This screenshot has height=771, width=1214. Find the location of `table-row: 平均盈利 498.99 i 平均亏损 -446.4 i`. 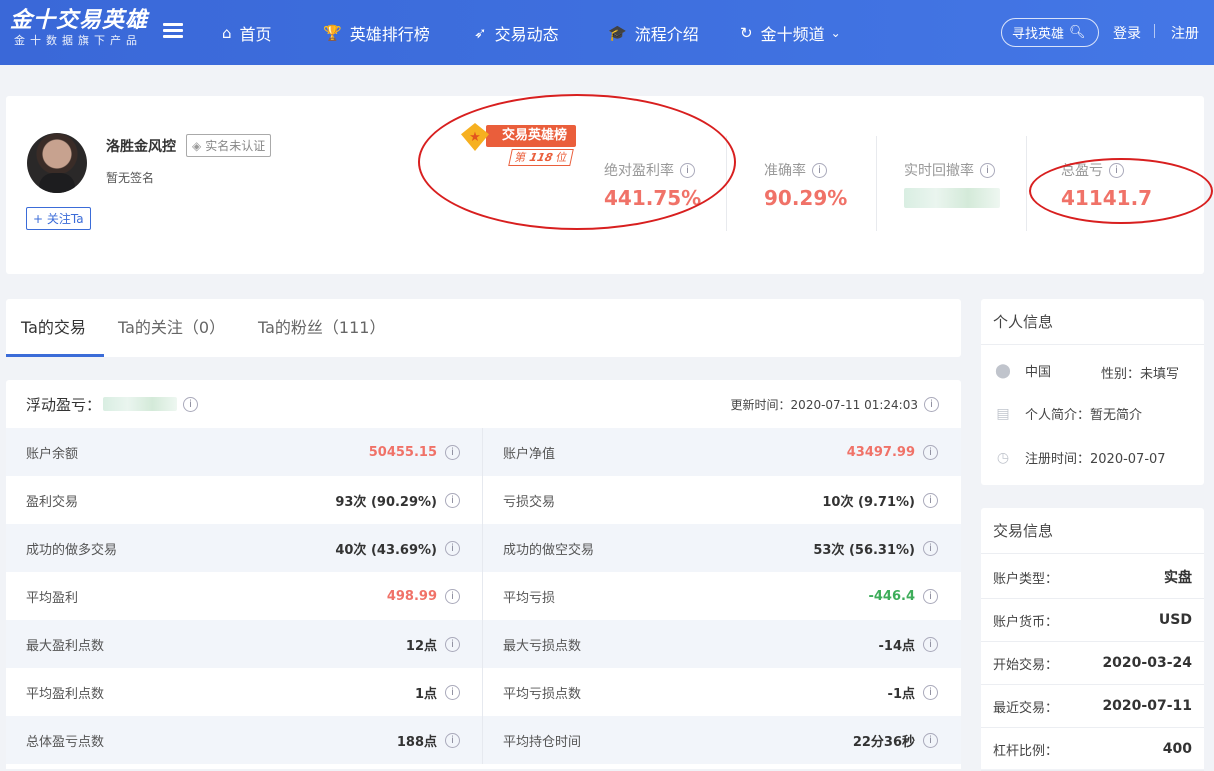

table-row: 平均盈利 498.99 i 平均亏损 -446.4 i is located at coordinates (483, 596).